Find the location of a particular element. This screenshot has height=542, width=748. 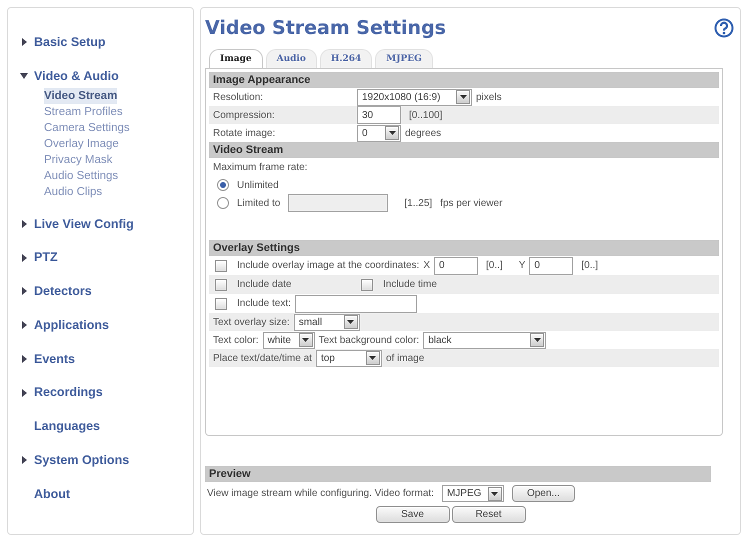

nav-sublink: Video Stream is located at coordinates (81, 96).